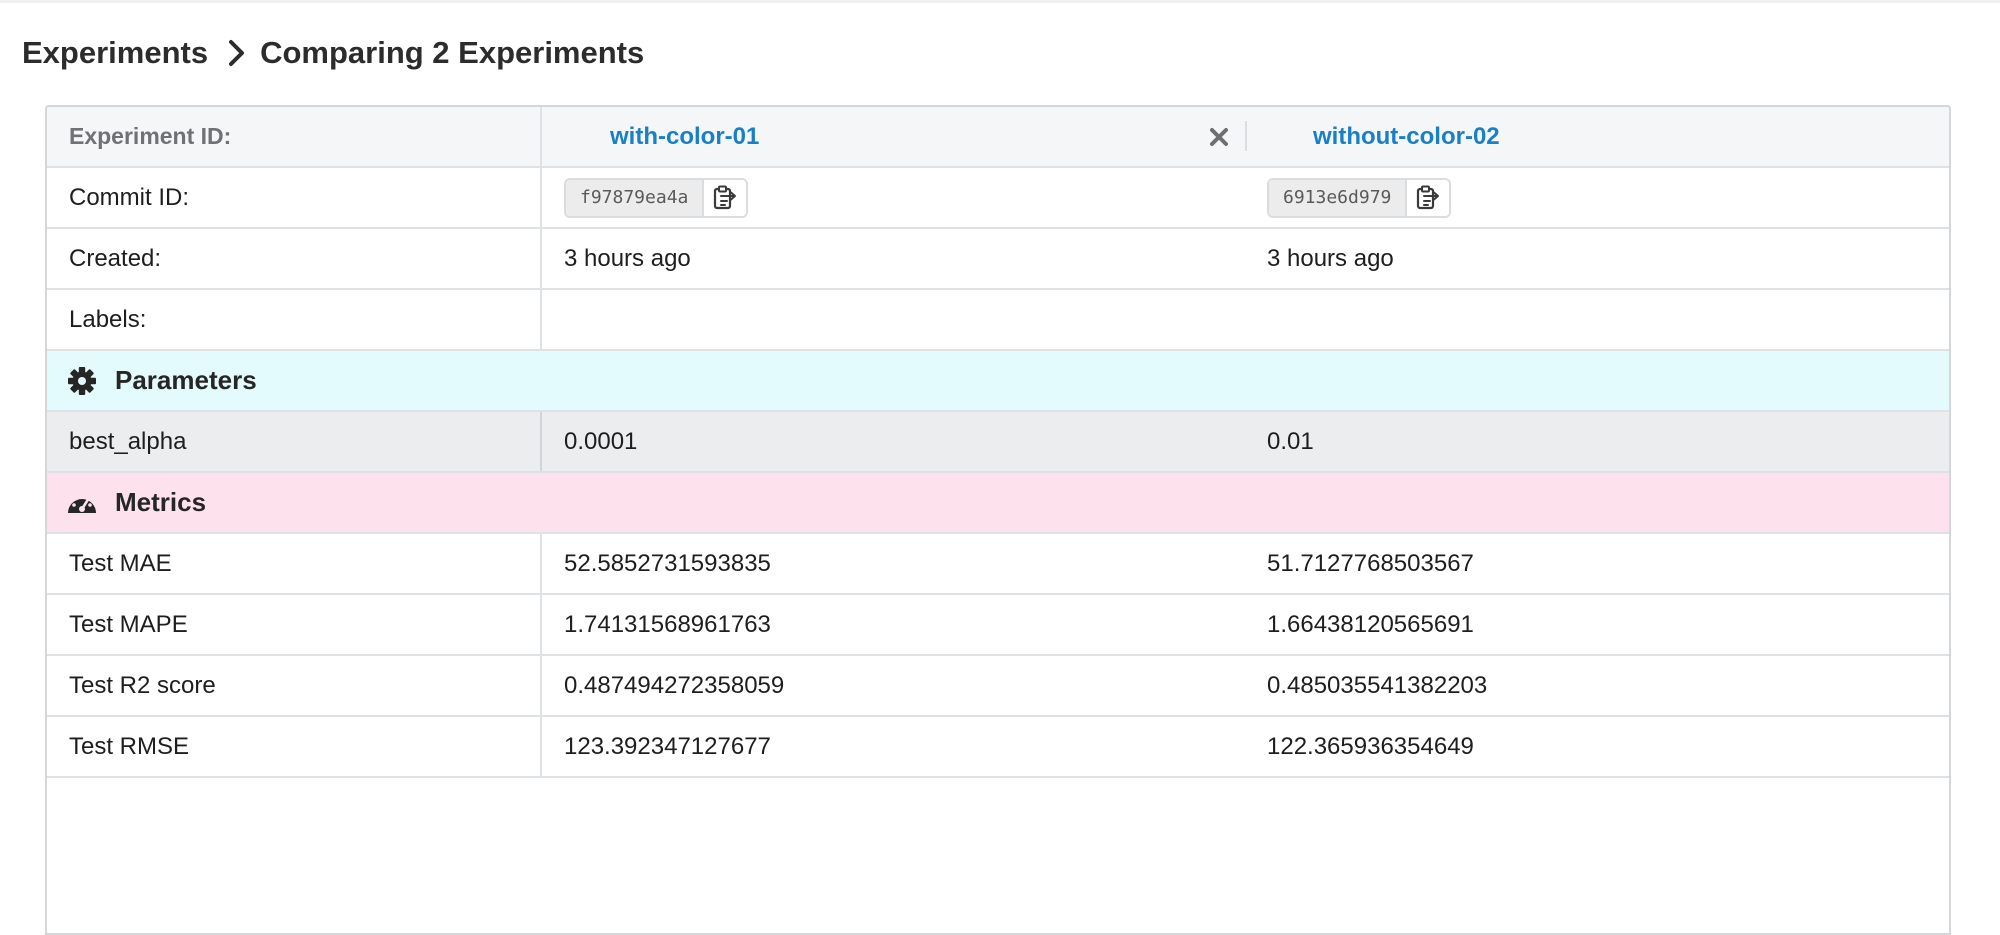 The width and height of the screenshot is (2000, 935). Describe the element at coordinates (1370, 746) in the screenshot. I see `metric-value-2: 122.365936354649` at that location.